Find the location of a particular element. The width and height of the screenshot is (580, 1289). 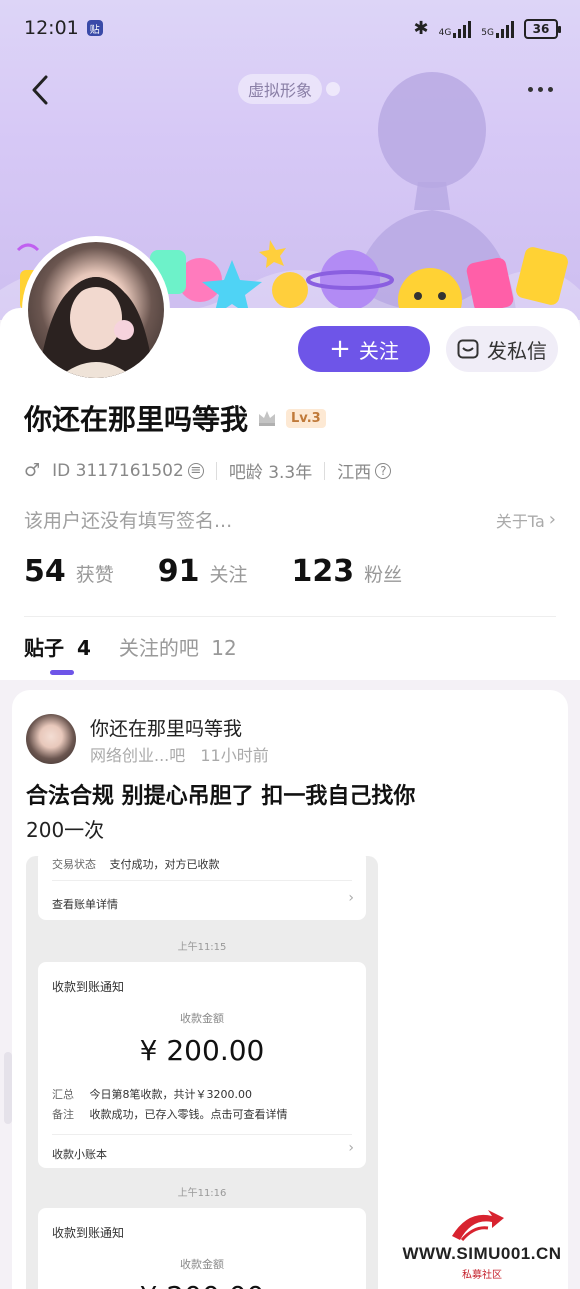

post-title: 合法合规 别提心吊胆了 扣一我自己找你 is located at coordinates (221, 796).